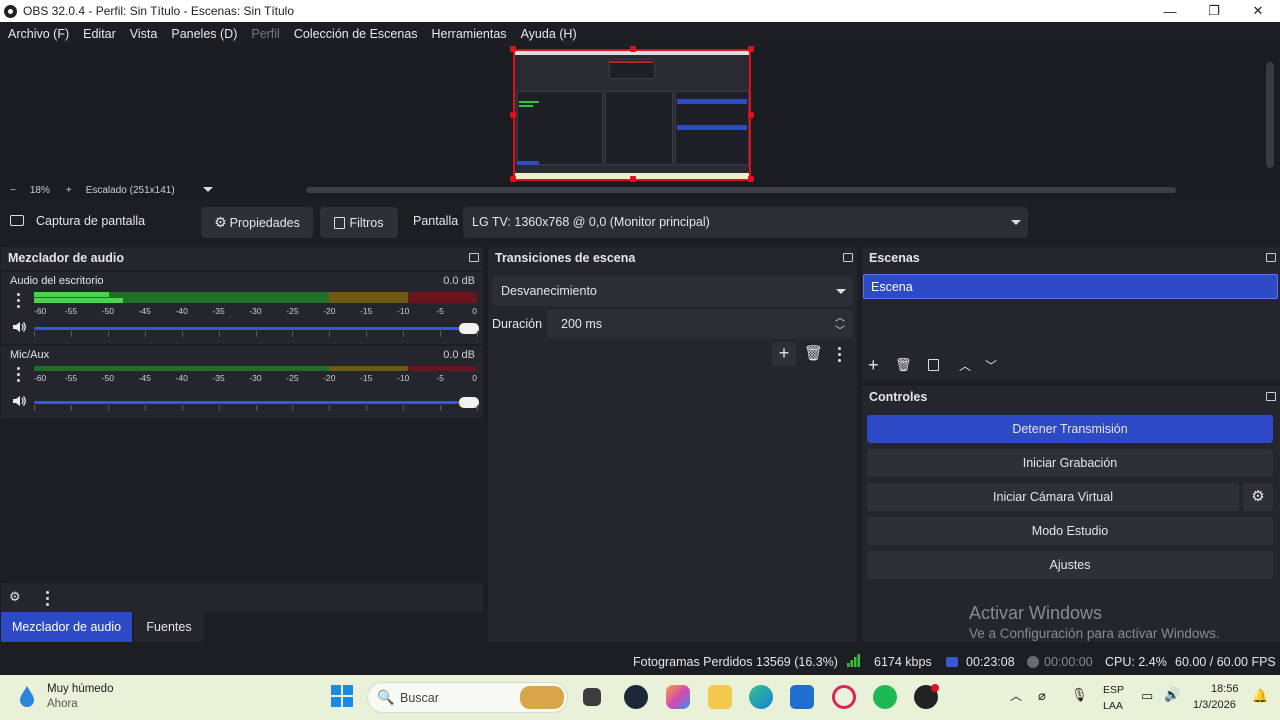 This screenshot has height=720, width=1280. What do you see at coordinates (1147, 696) in the screenshot?
I see `display-icon: ▭` at bounding box center [1147, 696].